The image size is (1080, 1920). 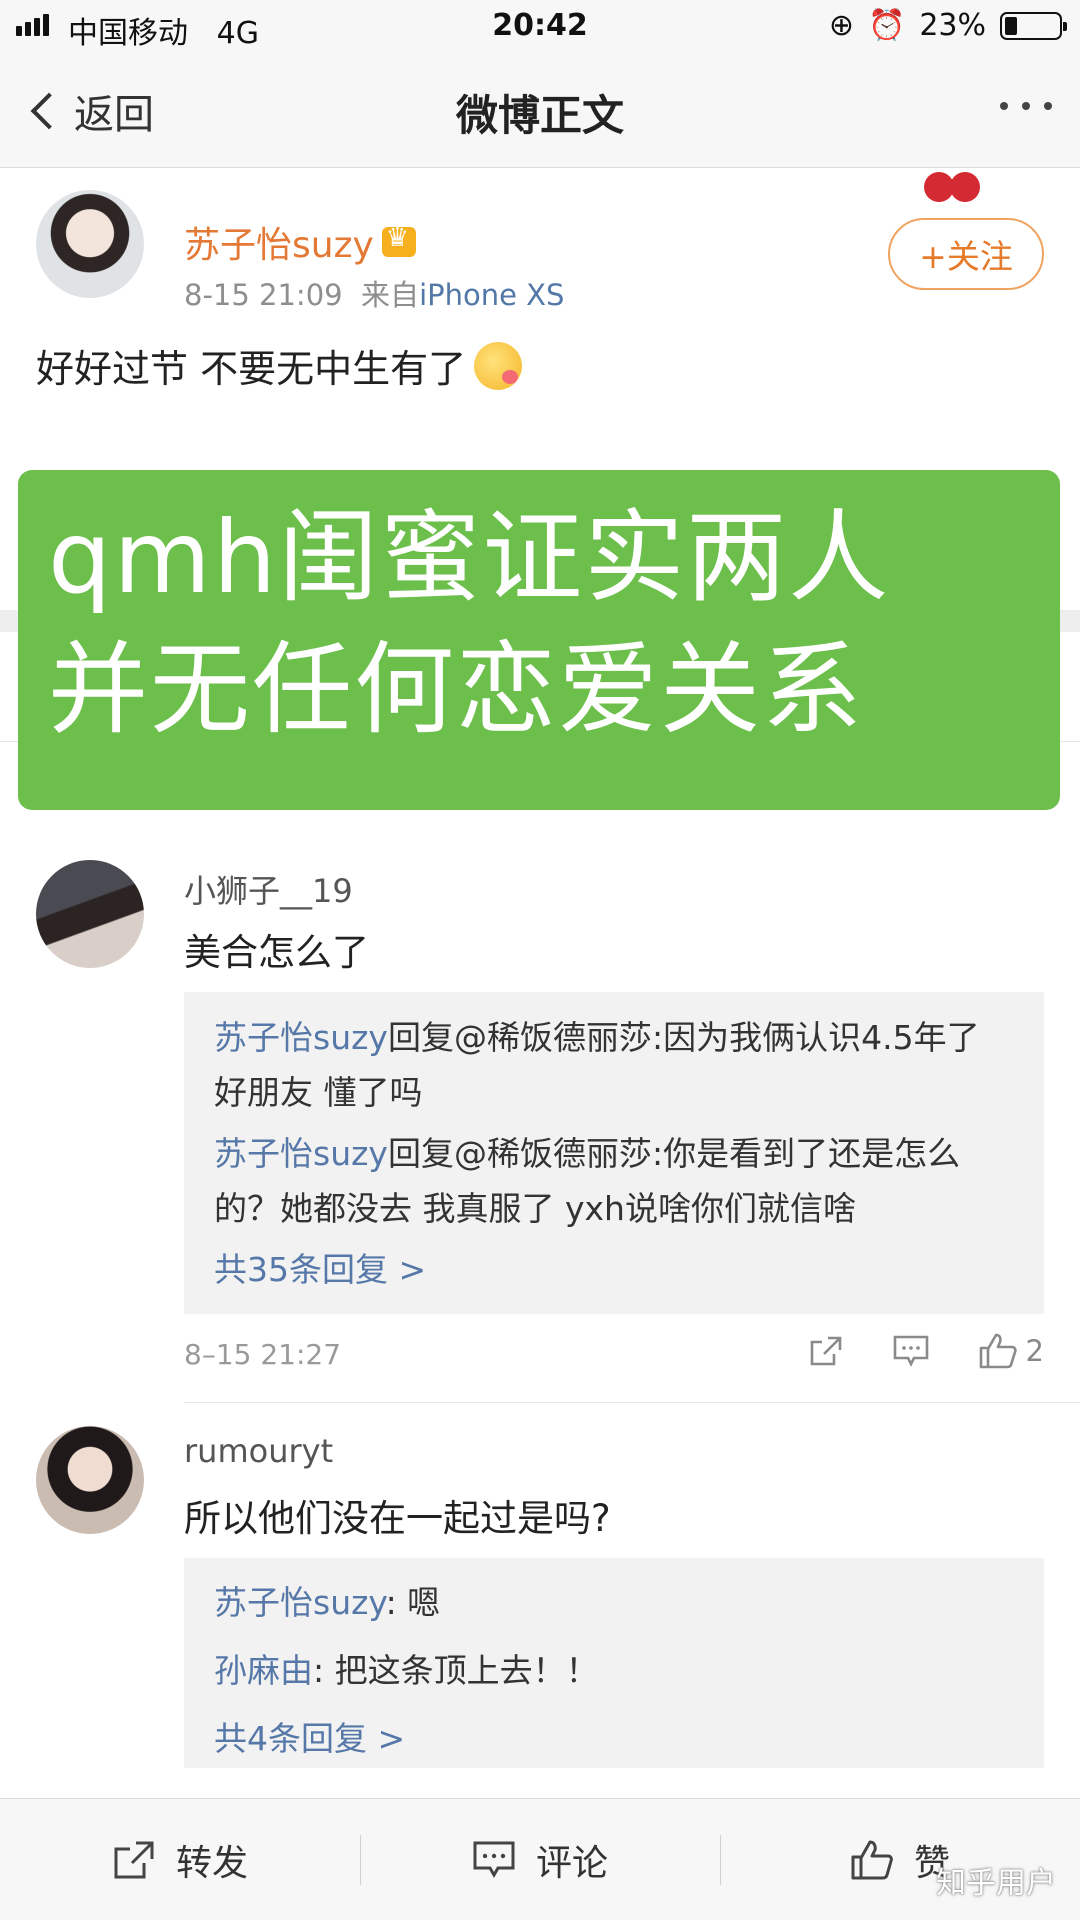 What do you see at coordinates (398, 240) in the screenshot?
I see `vip-crown-icon` at bounding box center [398, 240].